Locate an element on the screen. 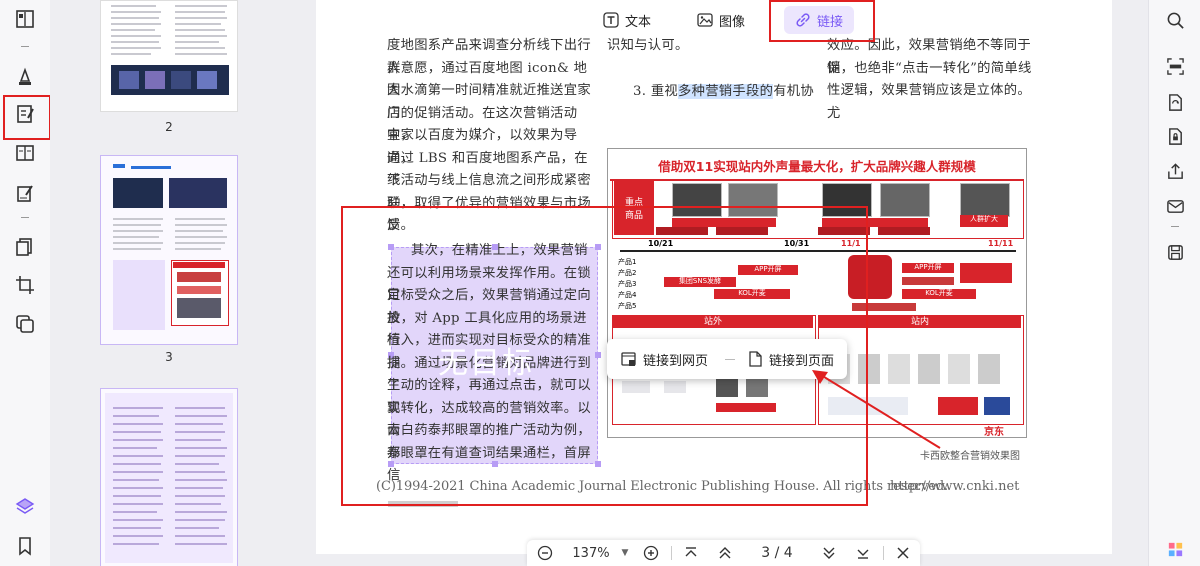 The height and width of the screenshot is (566, 1200). heading-highlight: 多种营销手段的 is located at coordinates (726, 91).